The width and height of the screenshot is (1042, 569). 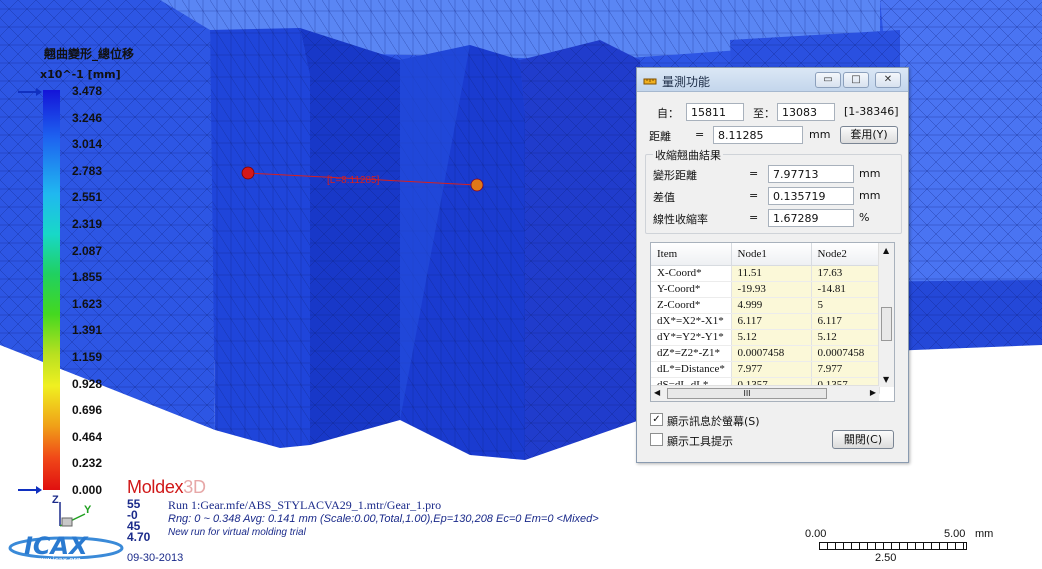 I want to click on result-label: 線性收縮率, so click(x=680, y=219).